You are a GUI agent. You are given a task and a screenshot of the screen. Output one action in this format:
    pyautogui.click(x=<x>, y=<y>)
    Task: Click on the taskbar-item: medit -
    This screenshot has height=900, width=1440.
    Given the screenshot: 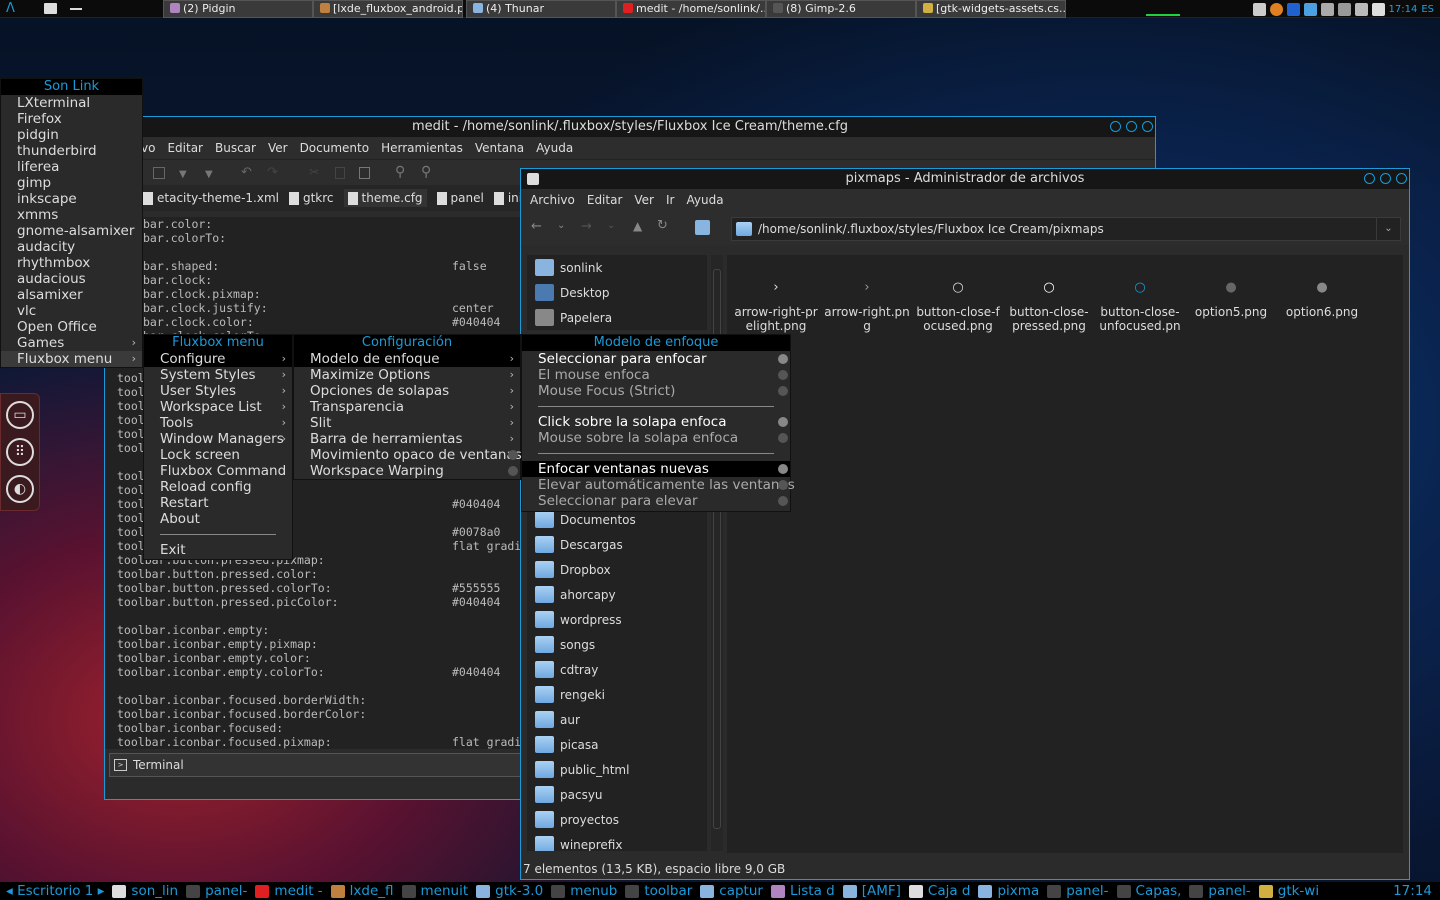 What is the action you would take?
    pyautogui.click(x=289, y=891)
    